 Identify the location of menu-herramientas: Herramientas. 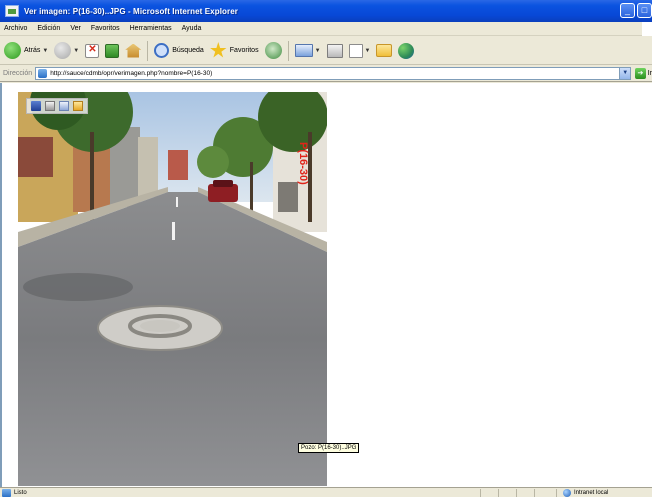
(151, 28).